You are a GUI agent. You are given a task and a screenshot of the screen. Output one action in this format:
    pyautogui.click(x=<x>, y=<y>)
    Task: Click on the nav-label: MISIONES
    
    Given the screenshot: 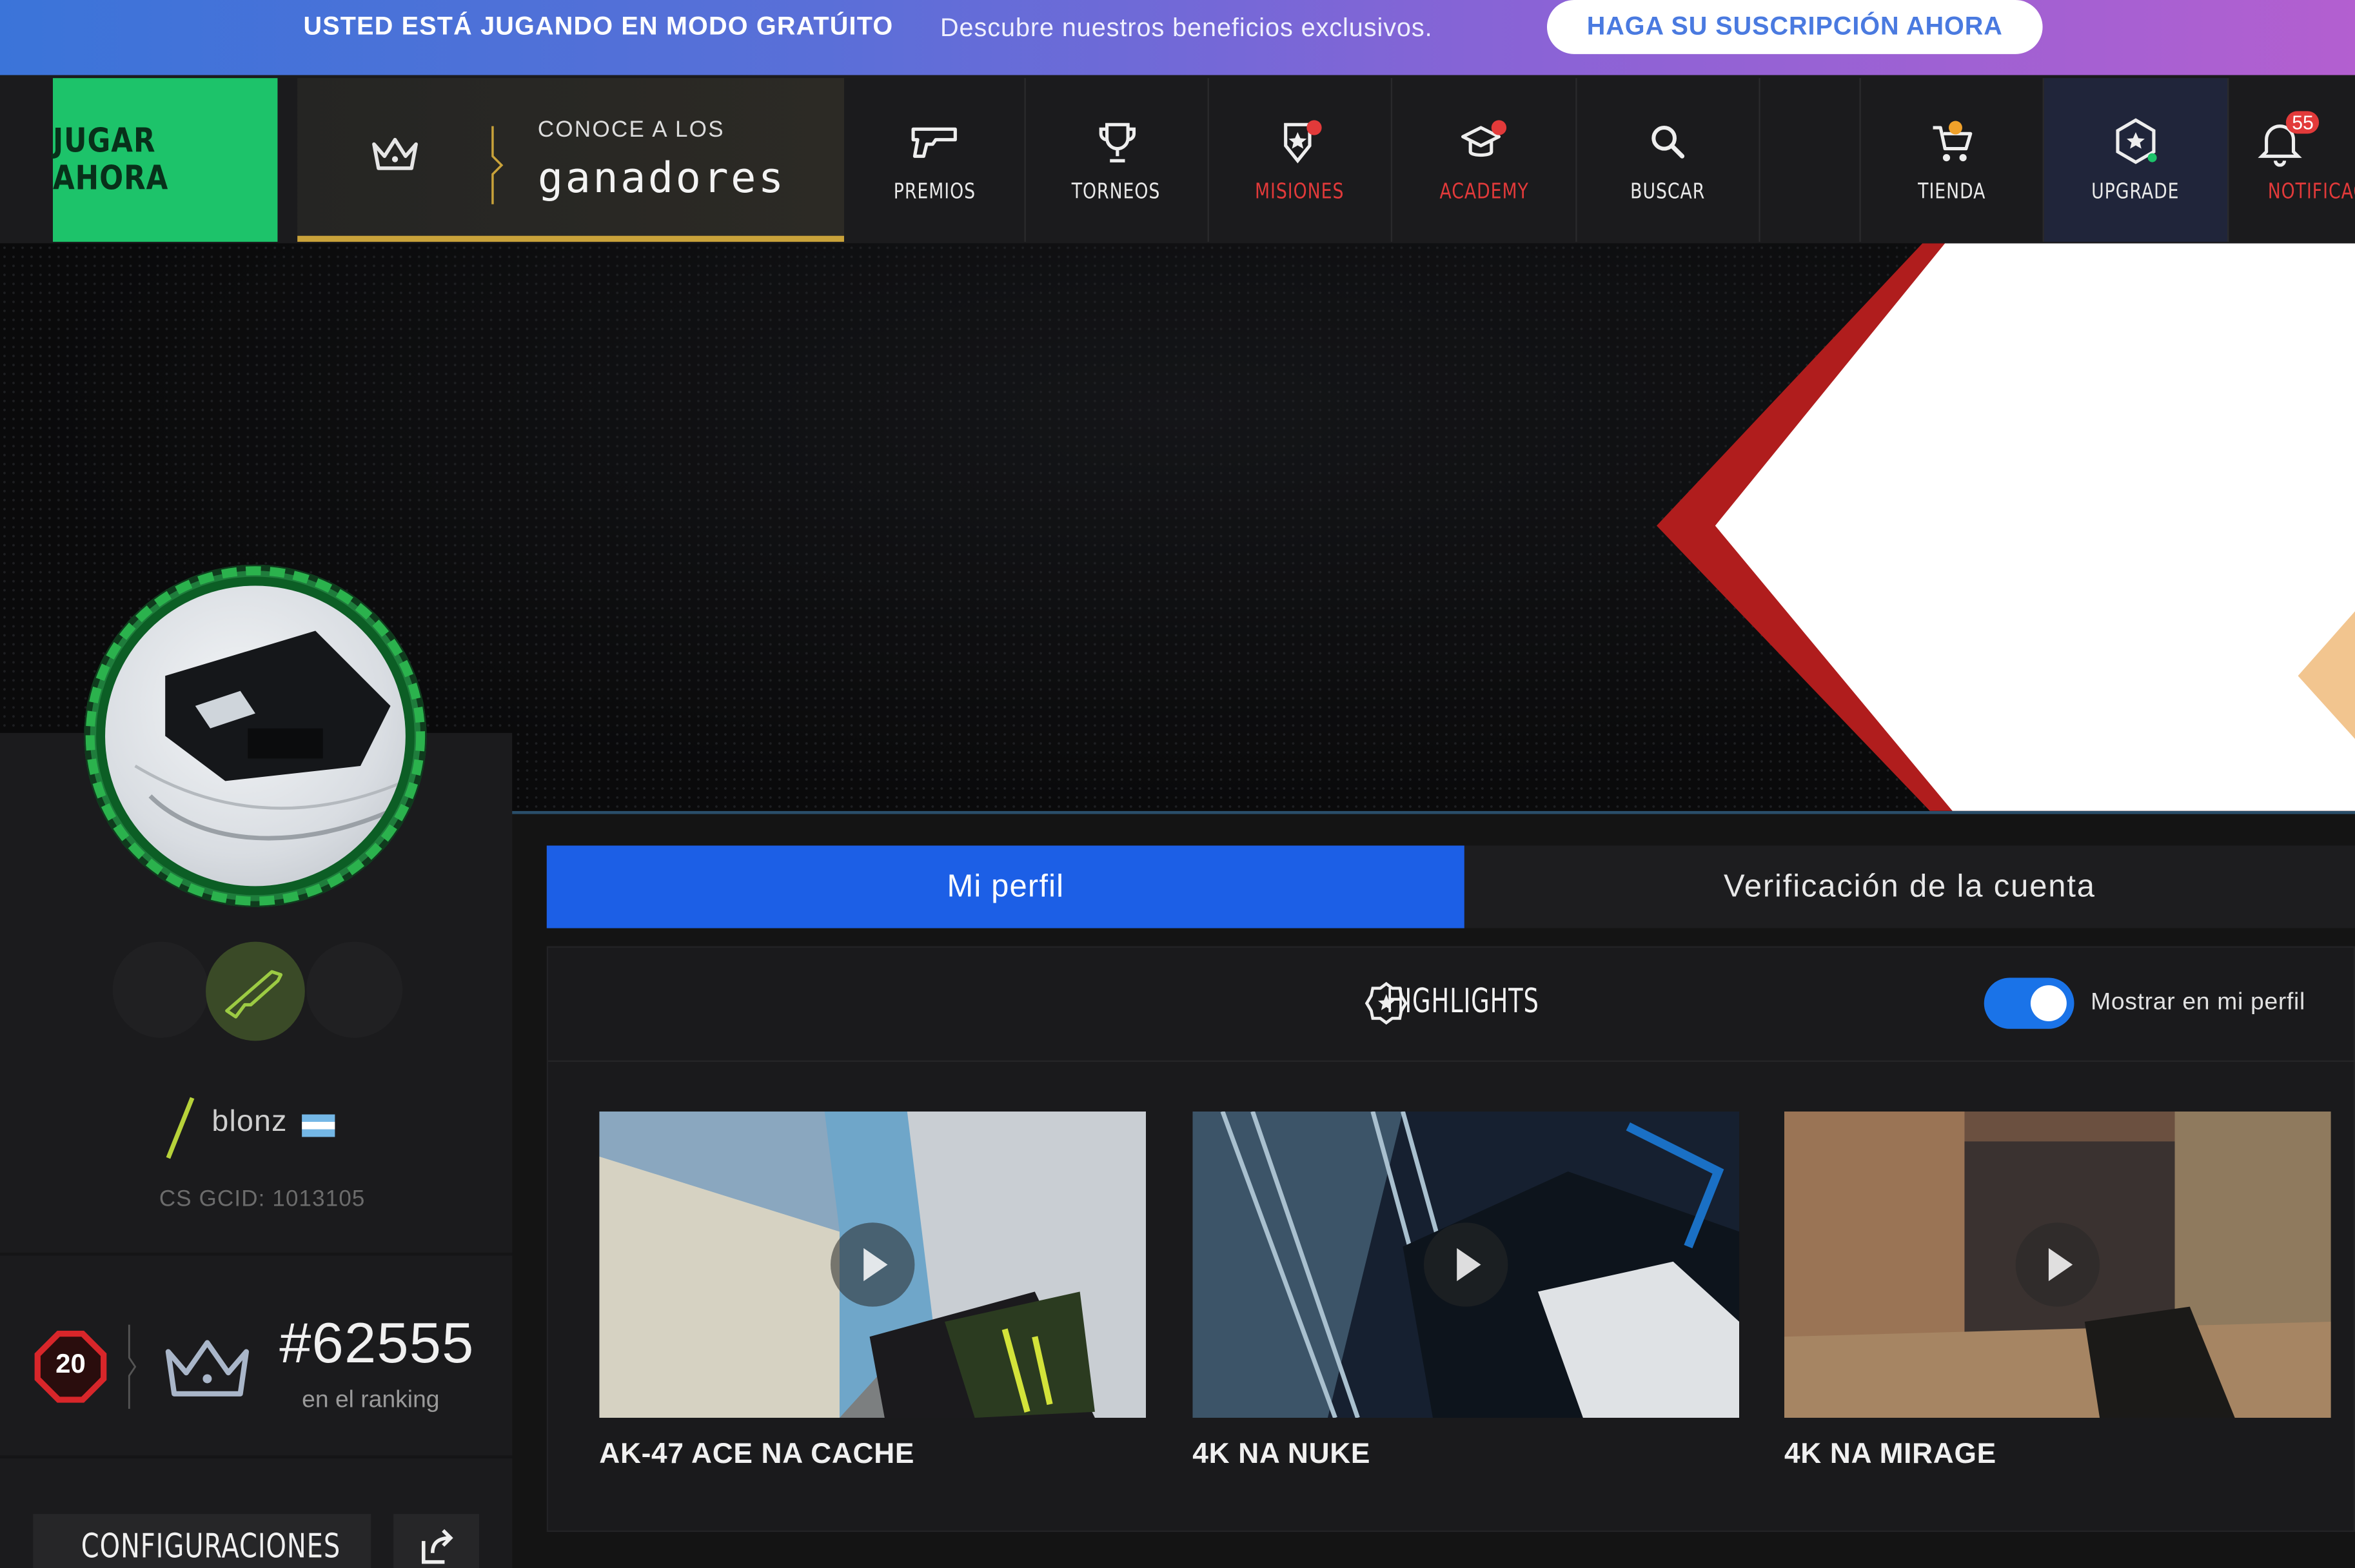 What is the action you would take?
    pyautogui.click(x=1300, y=191)
    